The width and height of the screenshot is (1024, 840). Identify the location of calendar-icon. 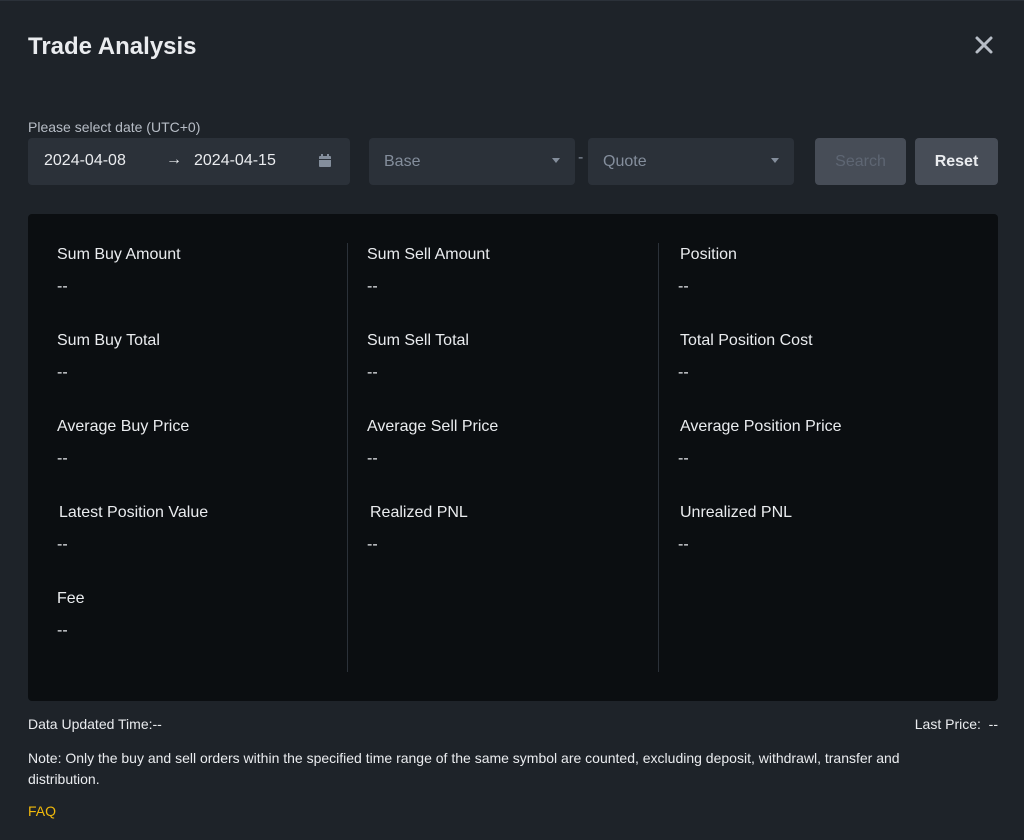
(325, 161).